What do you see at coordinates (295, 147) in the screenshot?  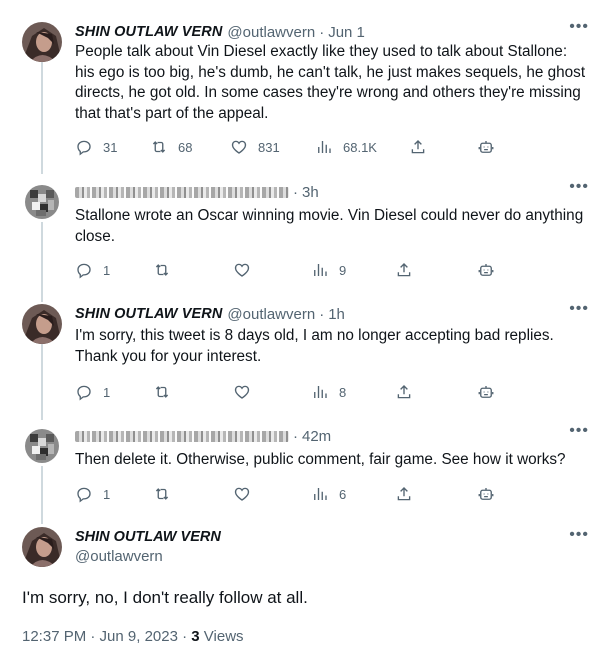 I see `action-bar: 31 68 831 68.1K` at bounding box center [295, 147].